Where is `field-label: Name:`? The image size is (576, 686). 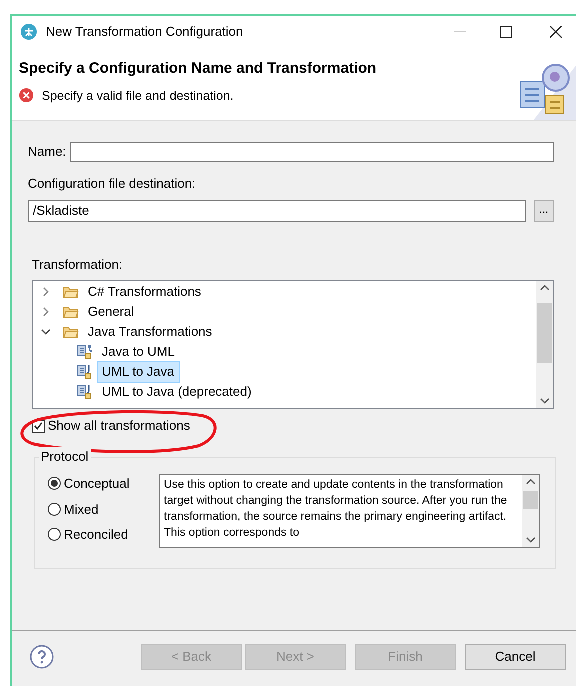 field-label: Name: is located at coordinates (47, 152).